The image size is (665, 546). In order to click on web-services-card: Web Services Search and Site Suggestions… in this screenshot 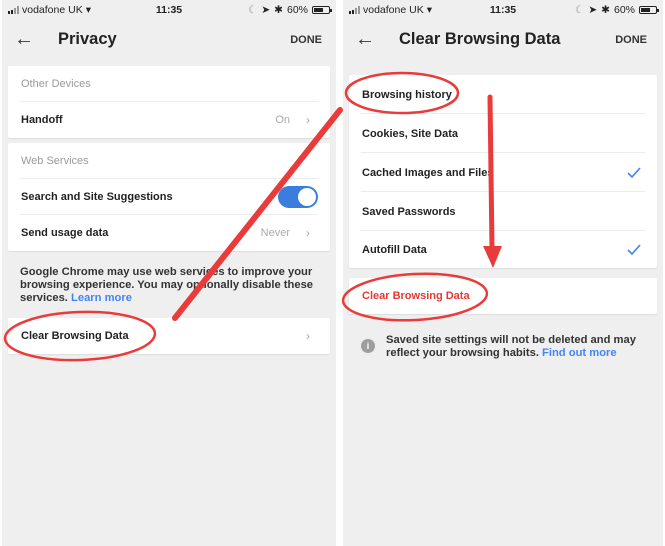, I will do `click(169, 197)`.